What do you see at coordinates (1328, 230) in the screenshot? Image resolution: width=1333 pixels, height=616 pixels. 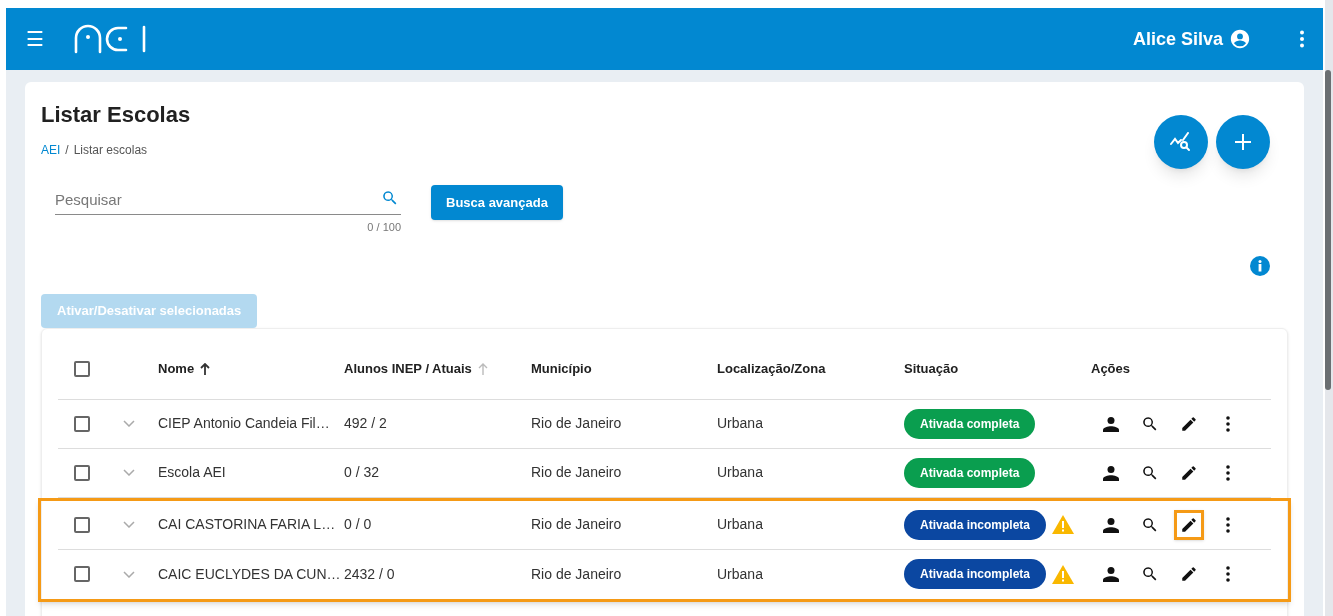 I see `scrollbar-thumb` at bounding box center [1328, 230].